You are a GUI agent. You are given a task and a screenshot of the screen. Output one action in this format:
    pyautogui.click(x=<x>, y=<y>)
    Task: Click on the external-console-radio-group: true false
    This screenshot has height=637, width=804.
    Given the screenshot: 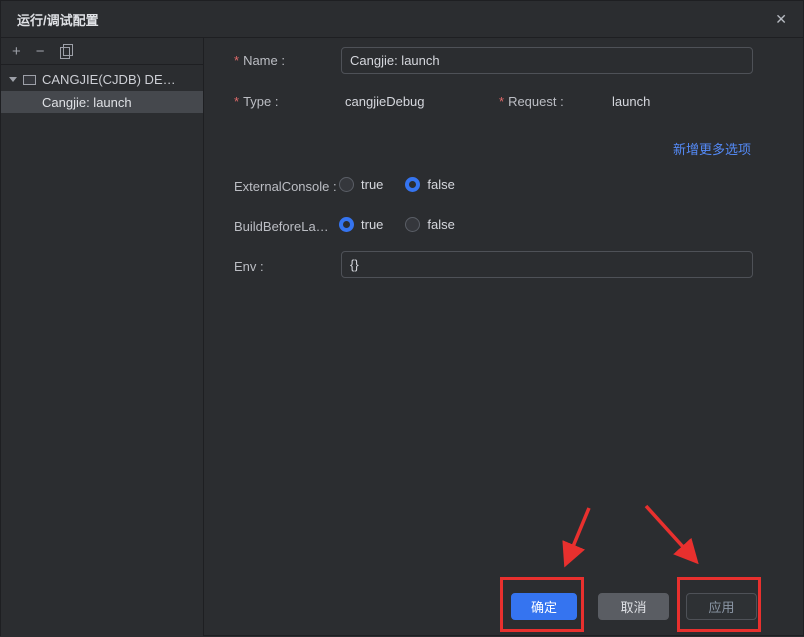 What is the action you would take?
    pyautogui.click(x=397, y=184)
    